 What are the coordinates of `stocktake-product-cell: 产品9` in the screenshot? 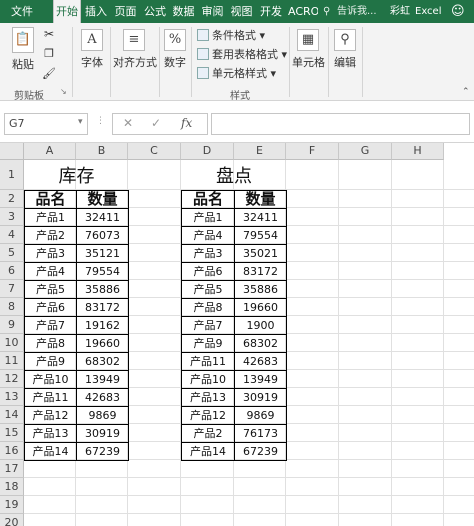 It's located at (208, 343).